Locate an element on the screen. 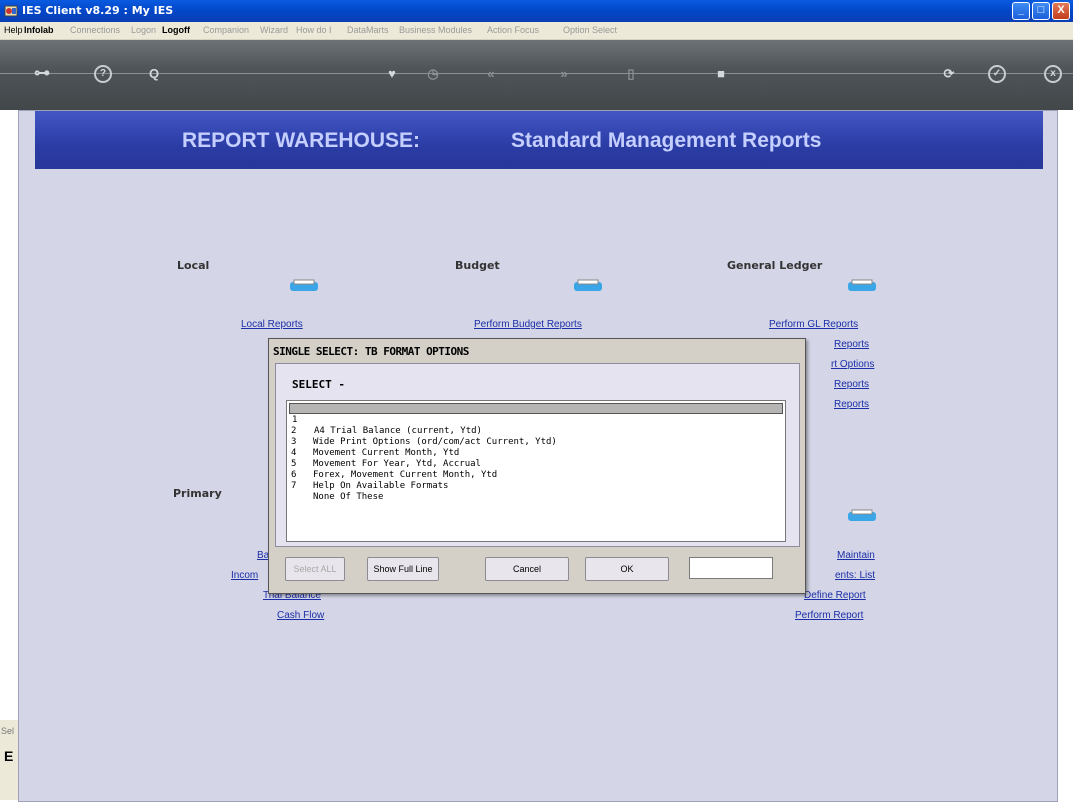  statements-list-link: ents: List is located at coordinates (855, 575).